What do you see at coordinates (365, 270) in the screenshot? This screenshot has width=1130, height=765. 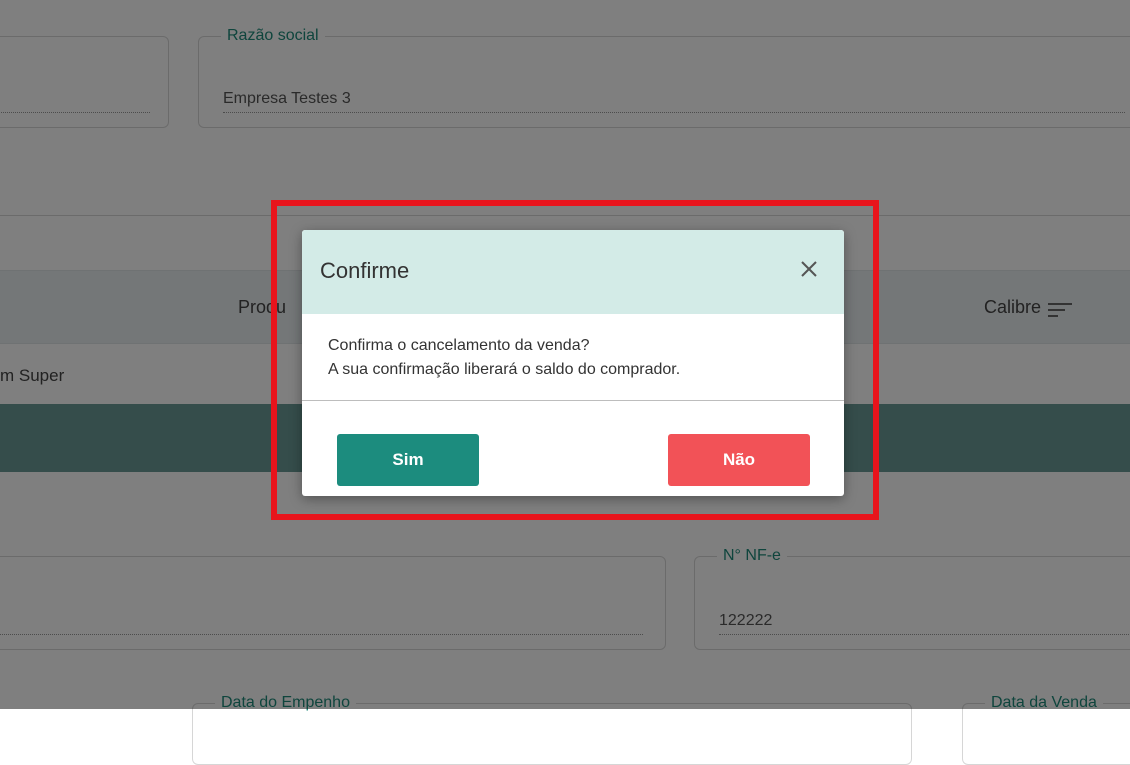 I see `dialog-title: Confirme` at bounding box center [365, 270].